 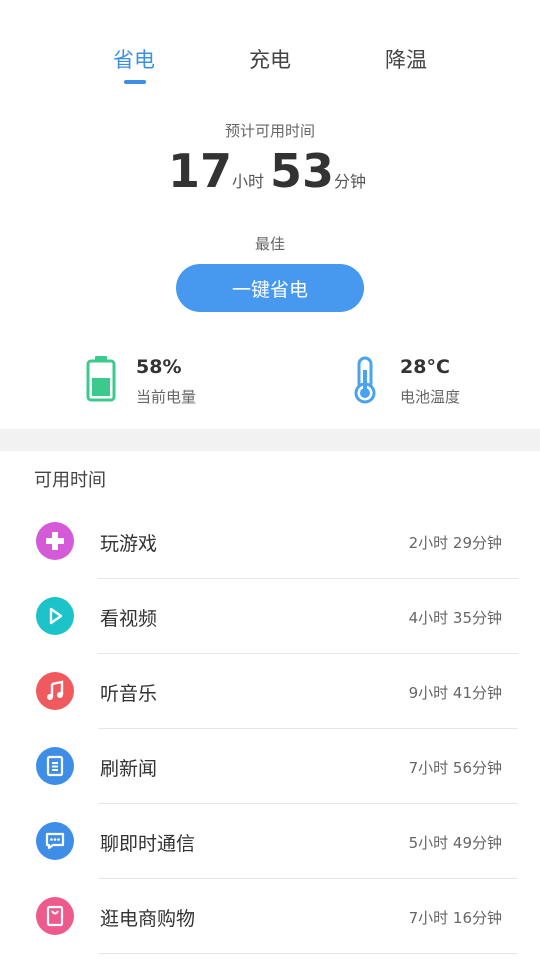 What do you see at coordinates (269, 244) in the screenshot?
I see `status-text: 最佳` at bounding box center [269, 244].